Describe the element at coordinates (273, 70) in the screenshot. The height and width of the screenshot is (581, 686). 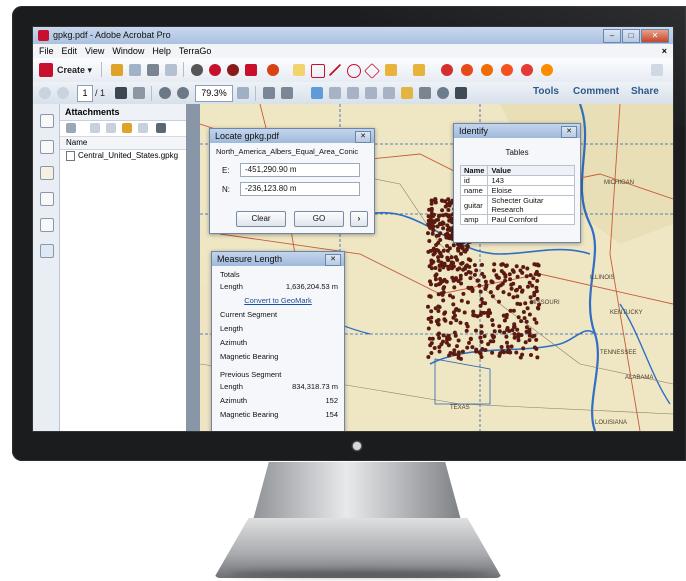
I see `geomark-icon` at that location.